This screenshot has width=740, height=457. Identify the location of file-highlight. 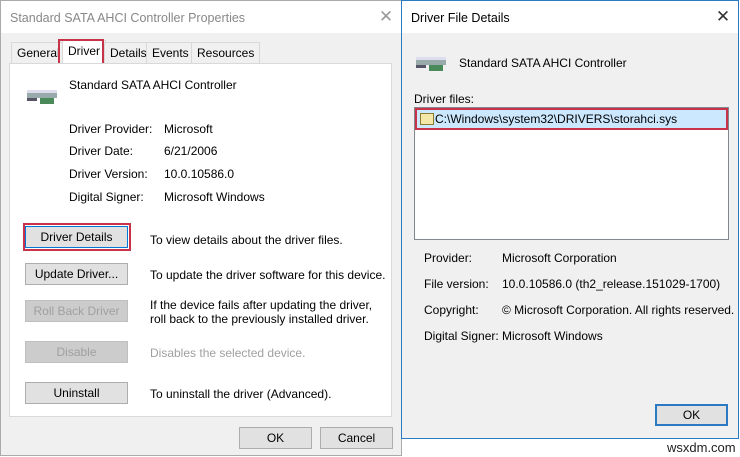
(571, 119).